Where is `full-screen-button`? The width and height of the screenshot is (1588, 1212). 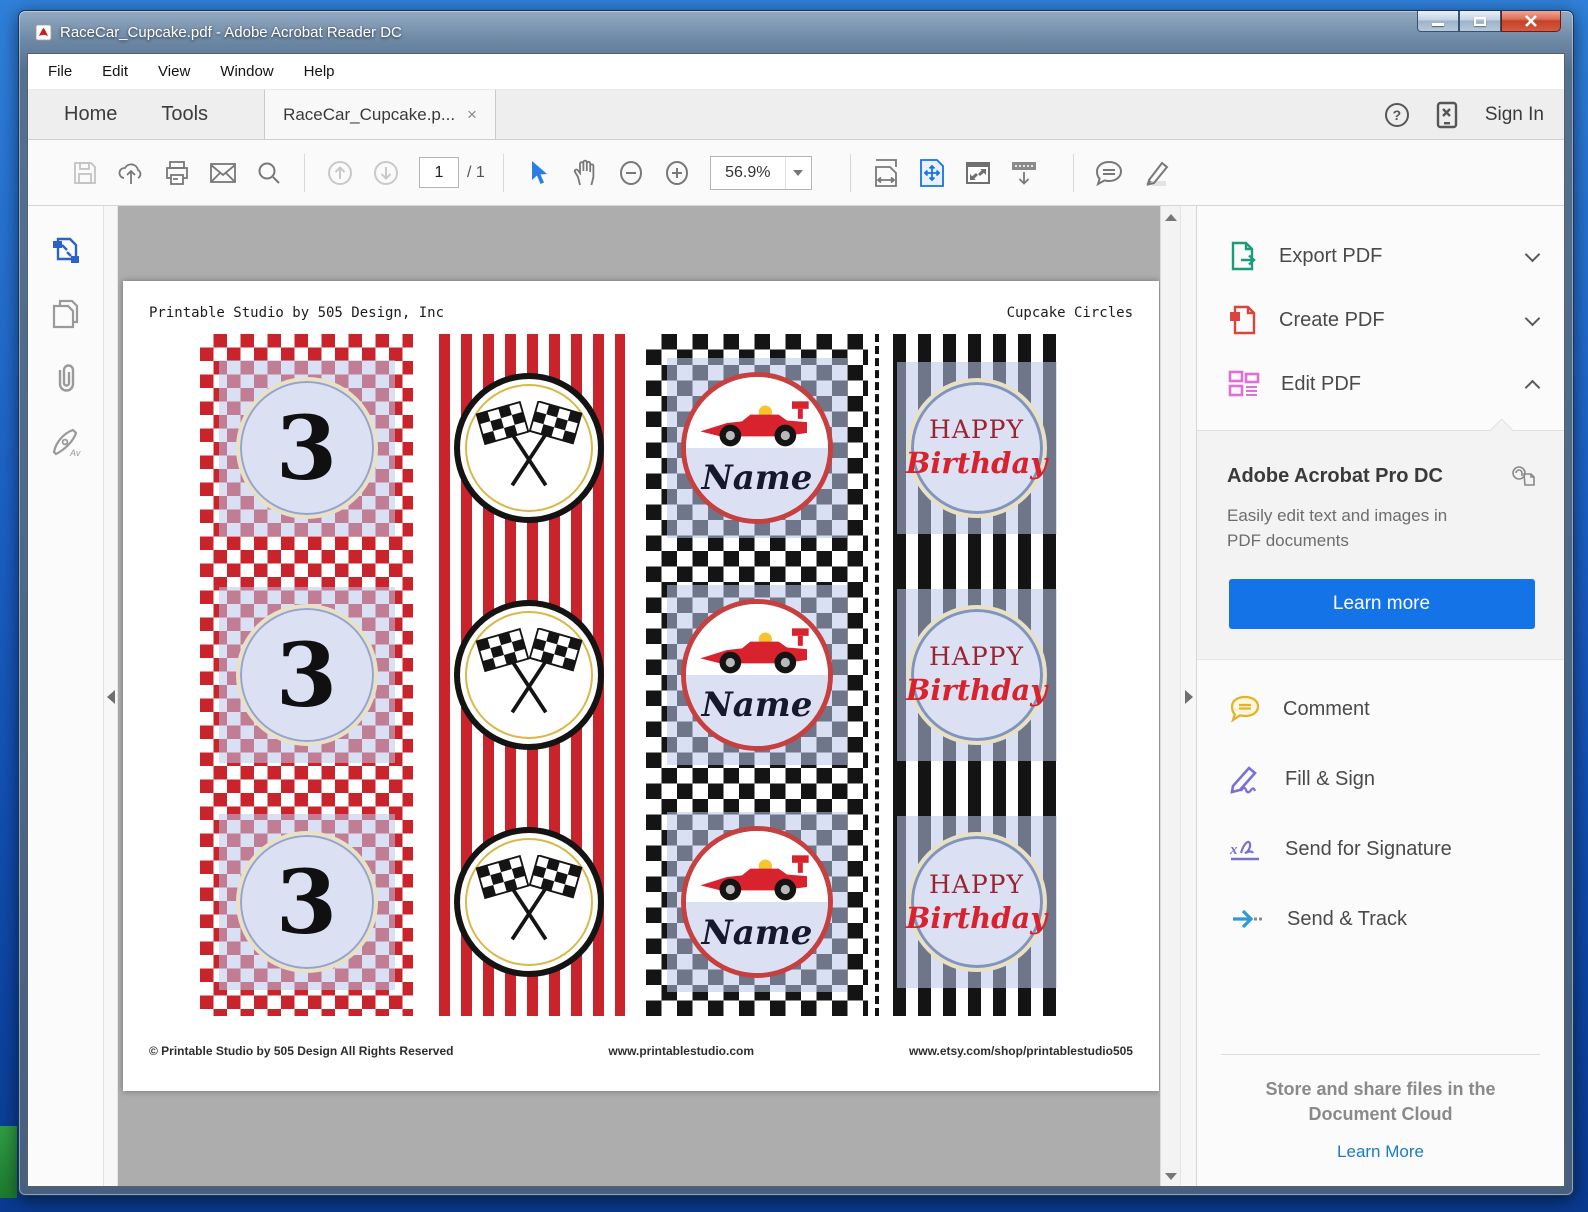 full-screen-button is located at coordinates (978, 173).